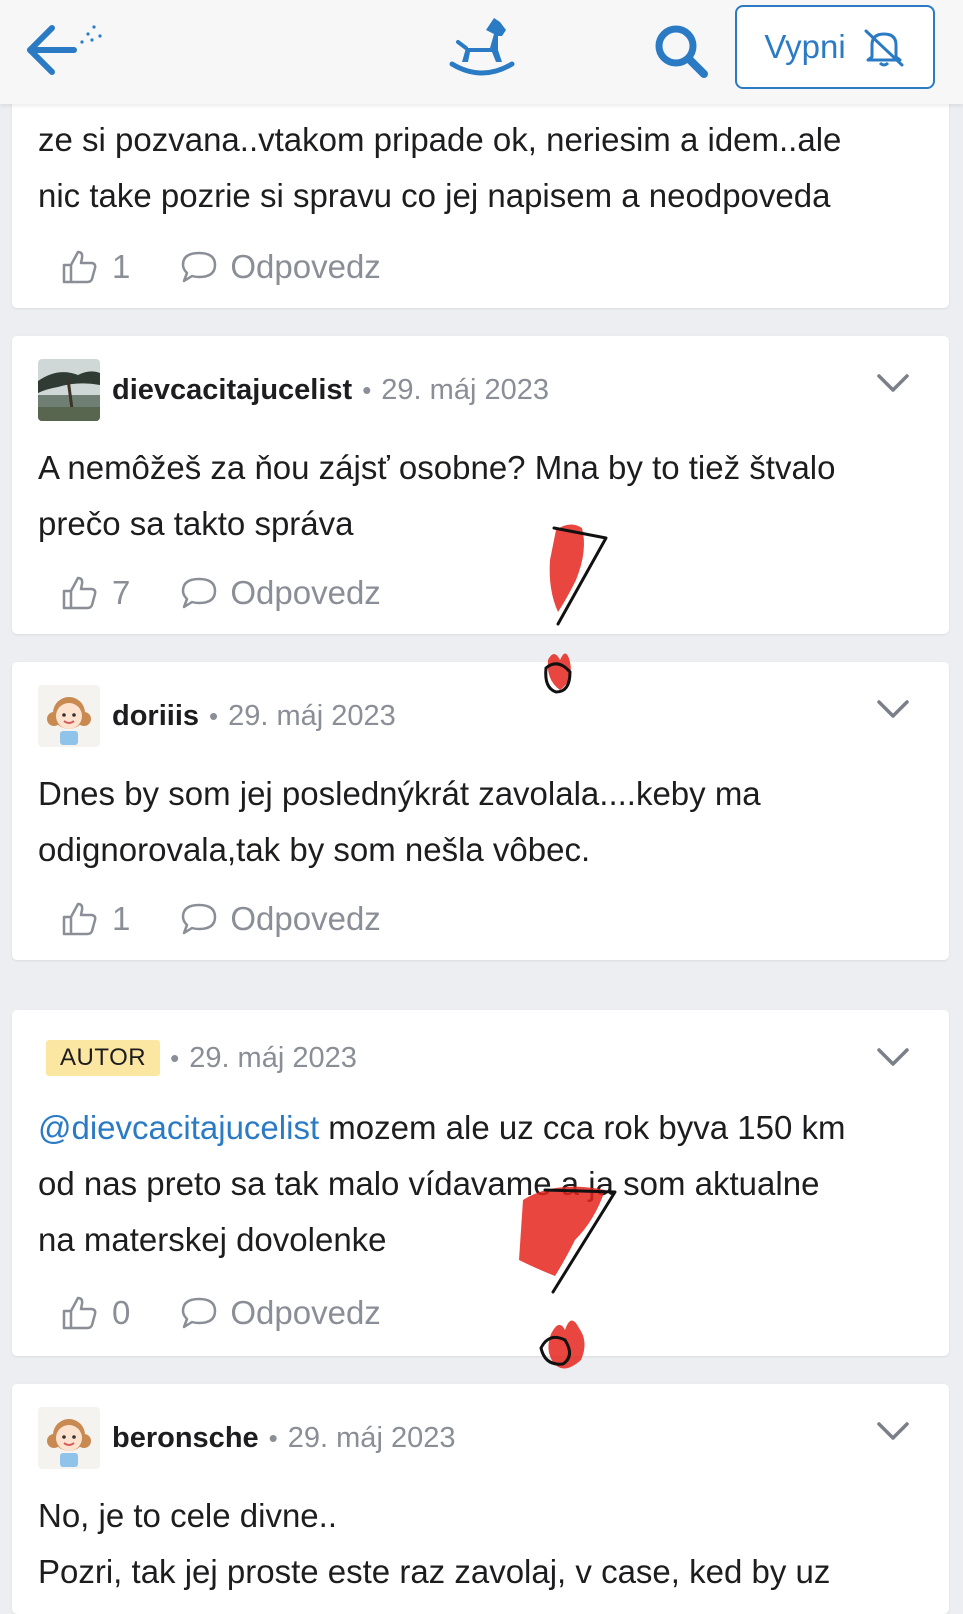  I want to click on author-badge: AUTOR, so click(103, 1058).